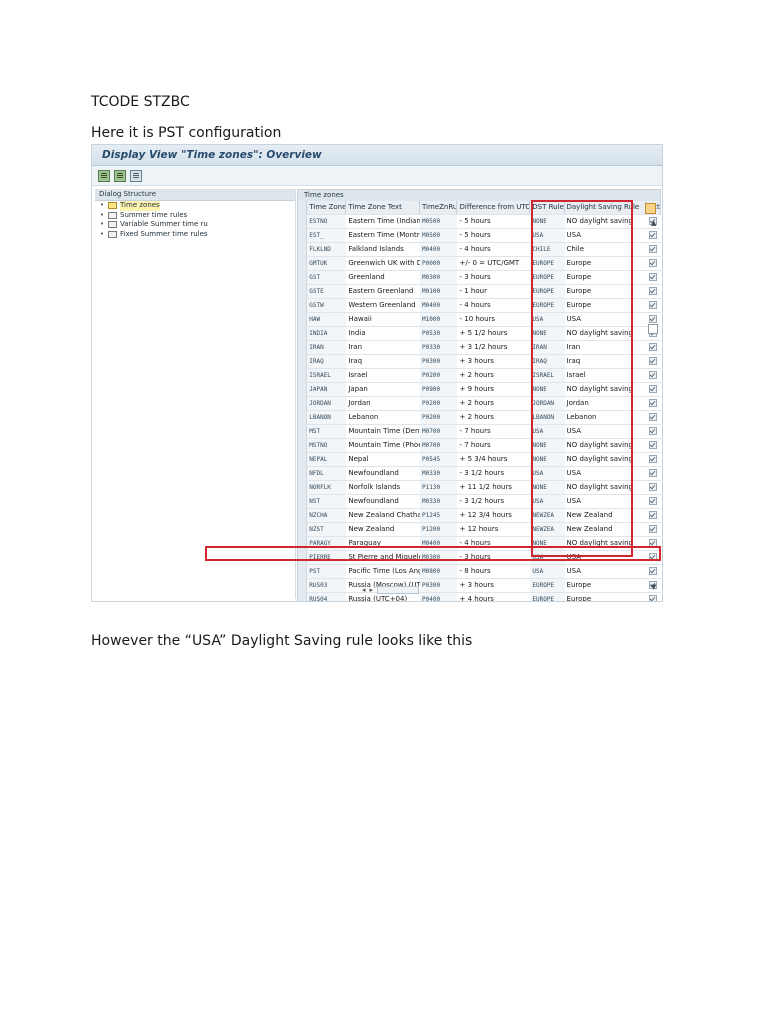  I want to click on table-cell: GMTUK, so click(327, 263).